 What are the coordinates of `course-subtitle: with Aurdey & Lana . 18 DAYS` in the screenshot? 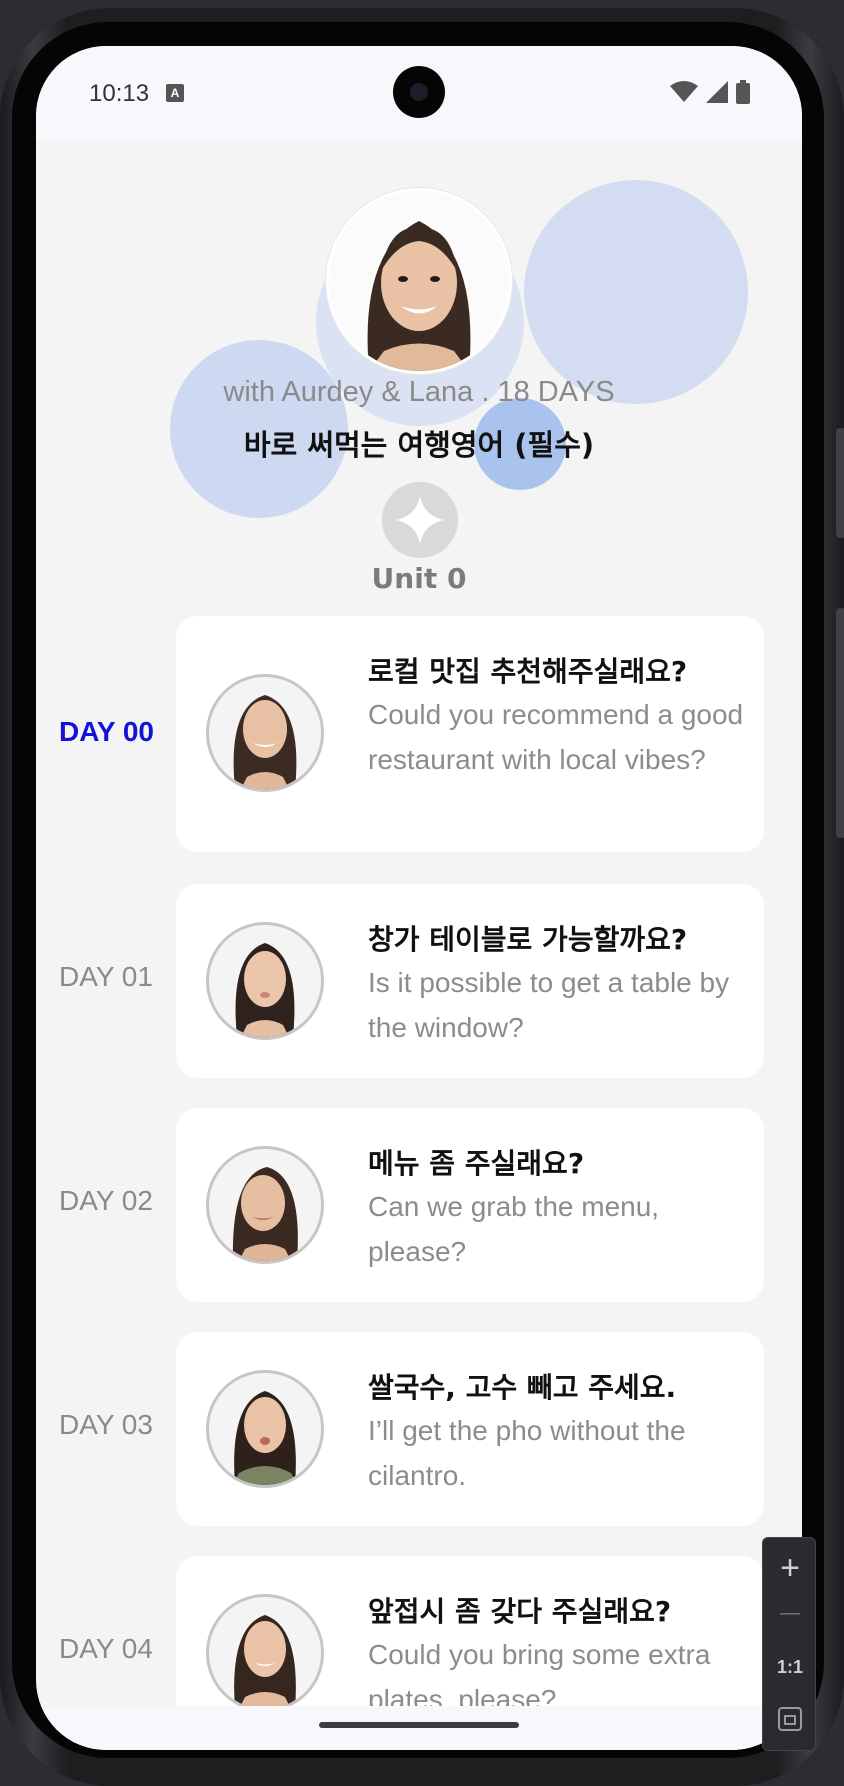 It's located at (419, 392).